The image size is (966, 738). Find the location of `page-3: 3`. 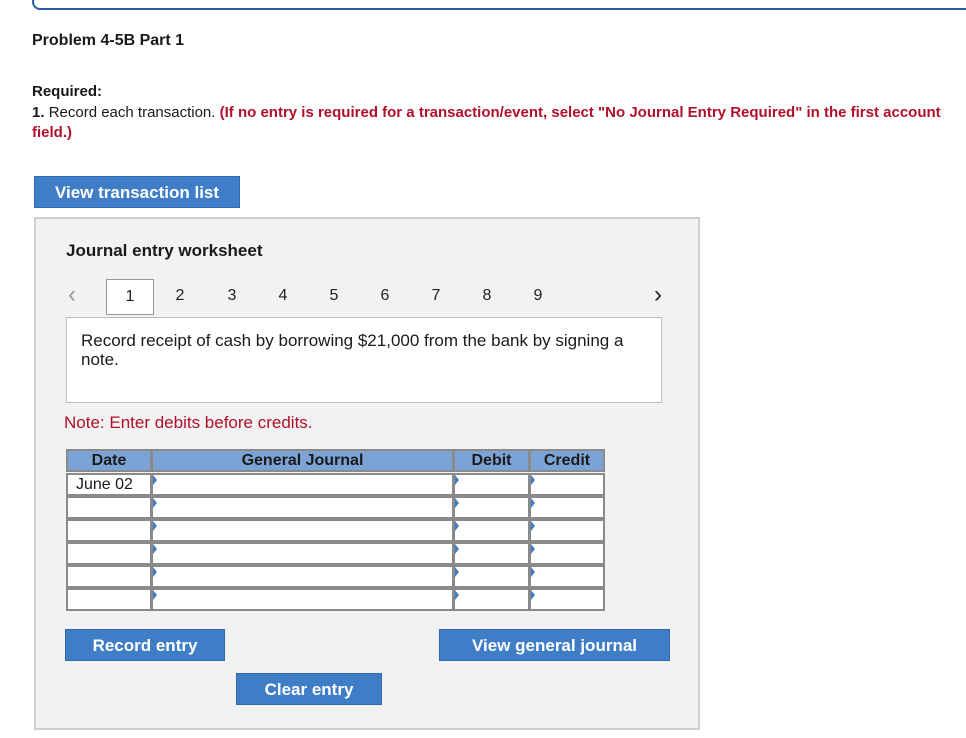

page-3: 3 is located at coordinates (232, 297).